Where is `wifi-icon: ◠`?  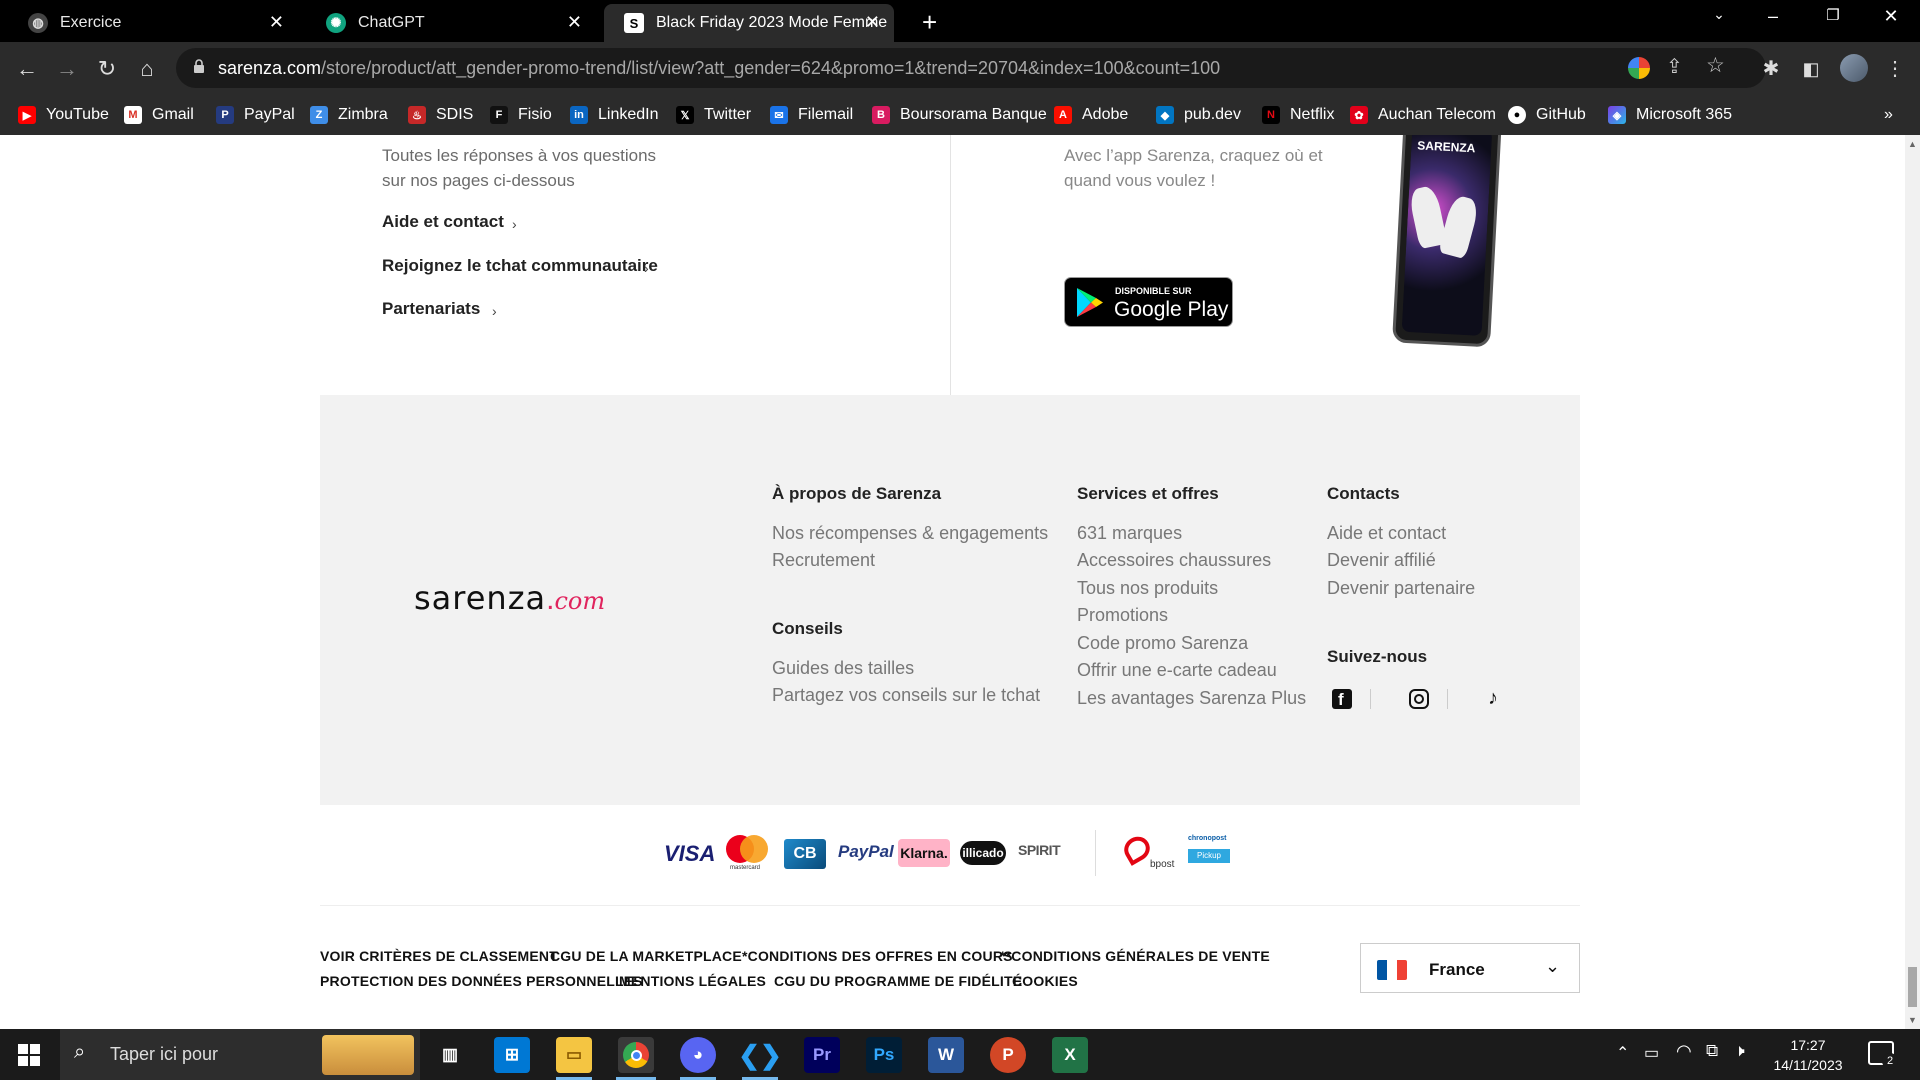
wifi-icon: ◠ is located at coordinates (1684, 1051).